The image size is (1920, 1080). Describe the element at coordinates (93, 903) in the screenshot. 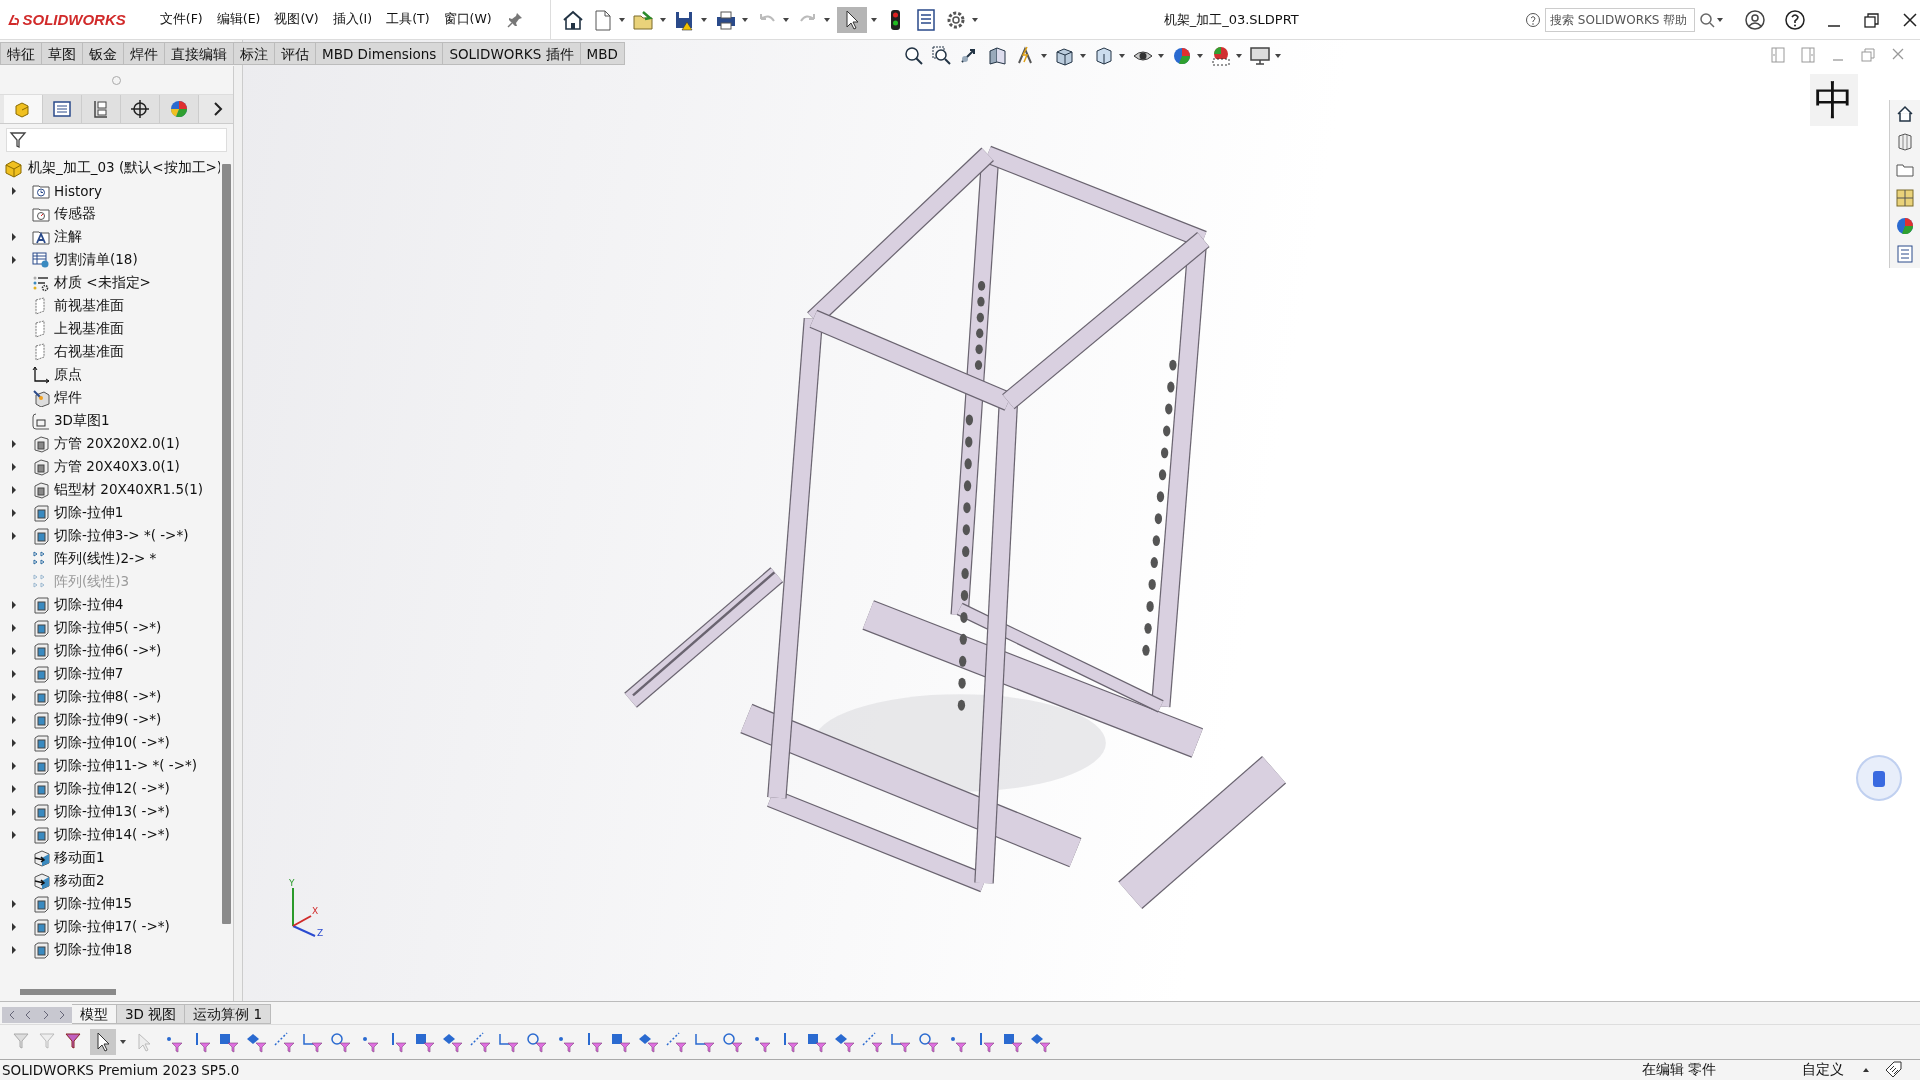

I see `tree-item: 切除-拉伸15` at that location.